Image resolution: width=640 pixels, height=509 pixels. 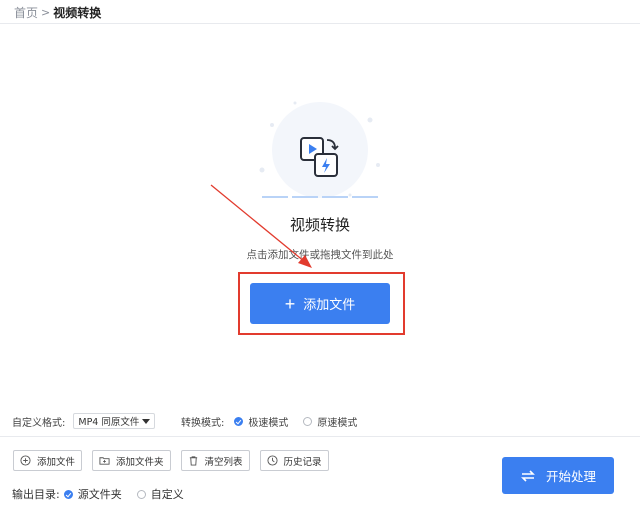 What do you see at coordinates (146, 421) in the screenshot?
I see `chevron-down-icon` at bounding box center [146, 421].